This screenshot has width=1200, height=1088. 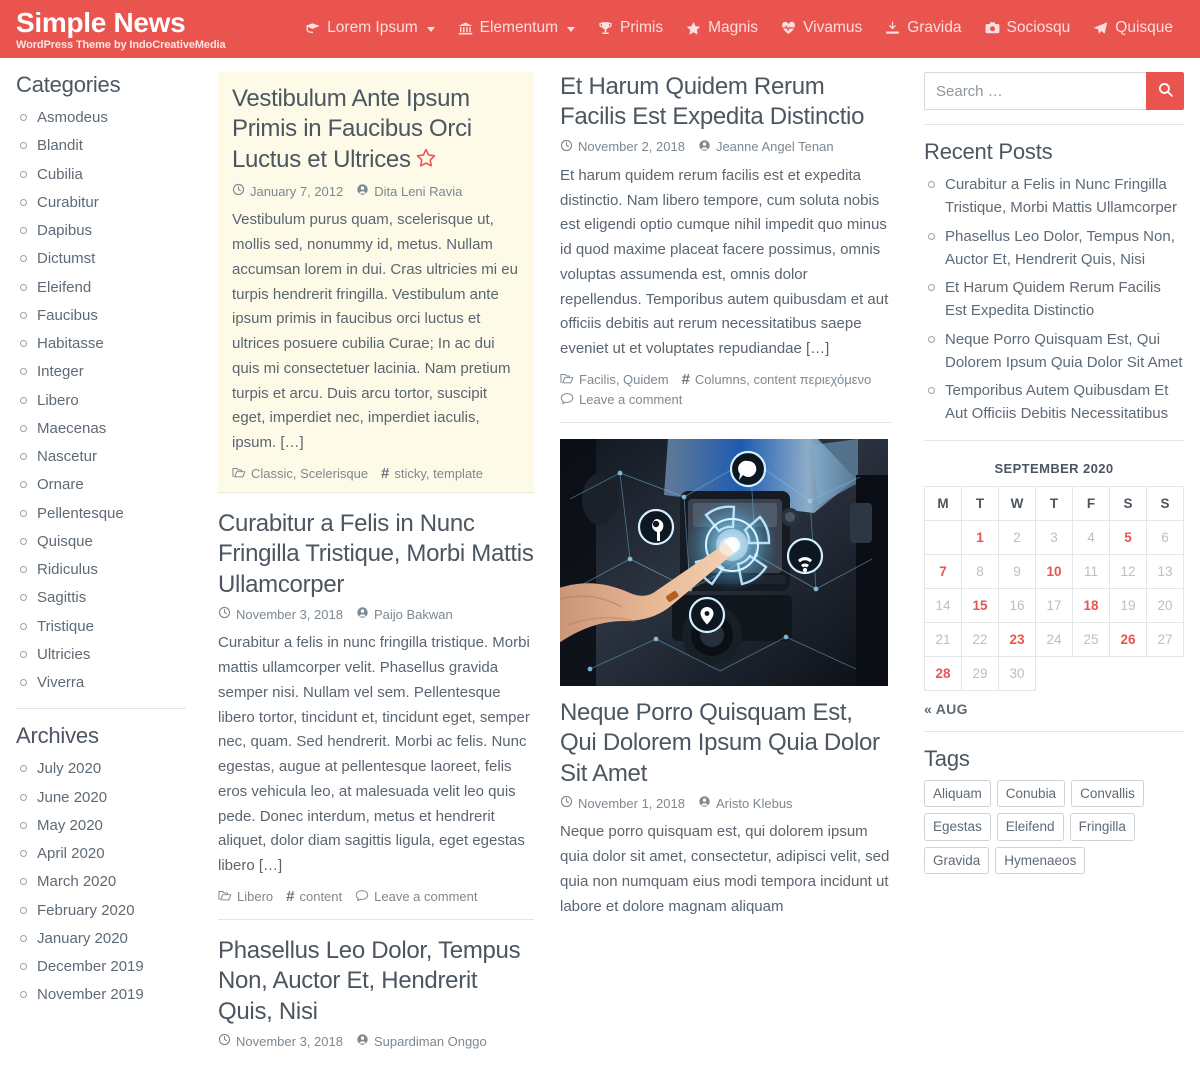 What do you see at coordinates (80, 513) in the screenshot?
I see `category-link: Pellentesque` at bounding box center [80, 513].